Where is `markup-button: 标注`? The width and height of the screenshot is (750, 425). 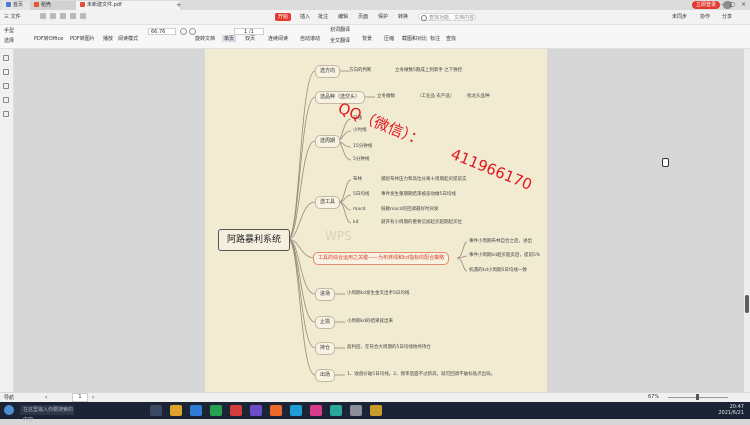 markup-button: 标注 is located at coordinates (435, 38).